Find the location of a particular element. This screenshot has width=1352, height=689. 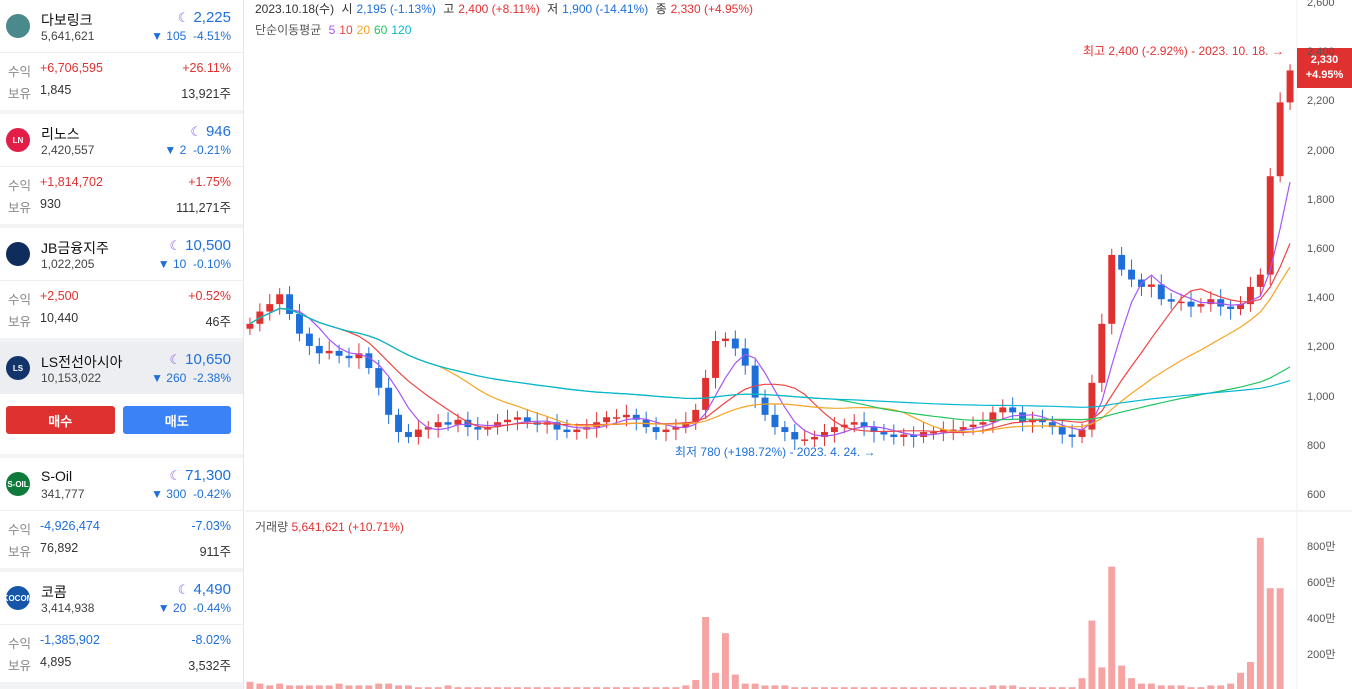

holding-shares: 13,921주 is located at coordinates (206, 94).